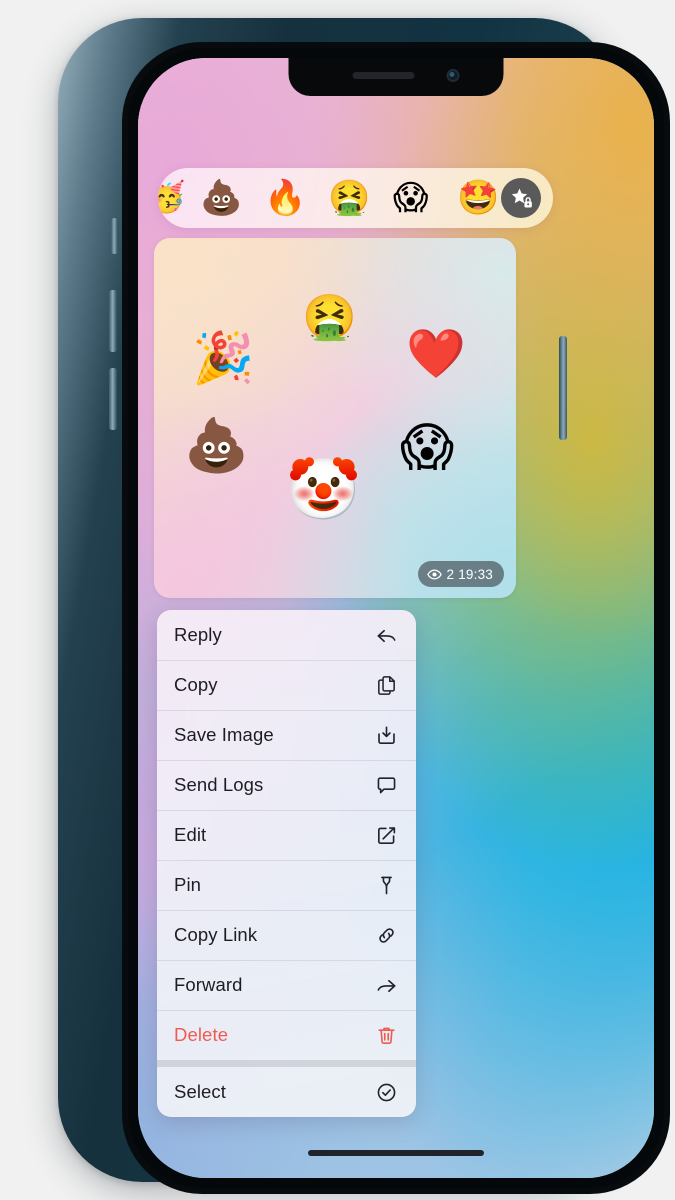 The height and width of the screenshot is (1200, 675). I want to click on menu-item-label: Copy, so click(196, 684).